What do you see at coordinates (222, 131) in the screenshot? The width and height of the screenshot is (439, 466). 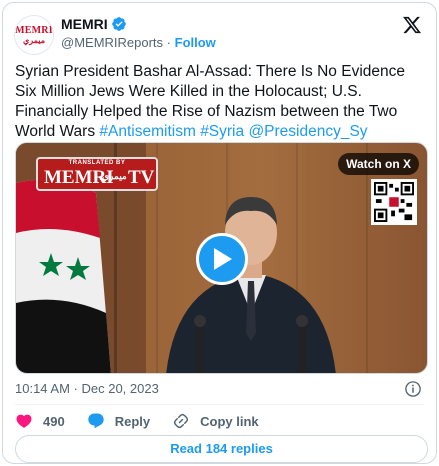 I see `hashtag-syria: #Syria` at bounding box center [222, 131].